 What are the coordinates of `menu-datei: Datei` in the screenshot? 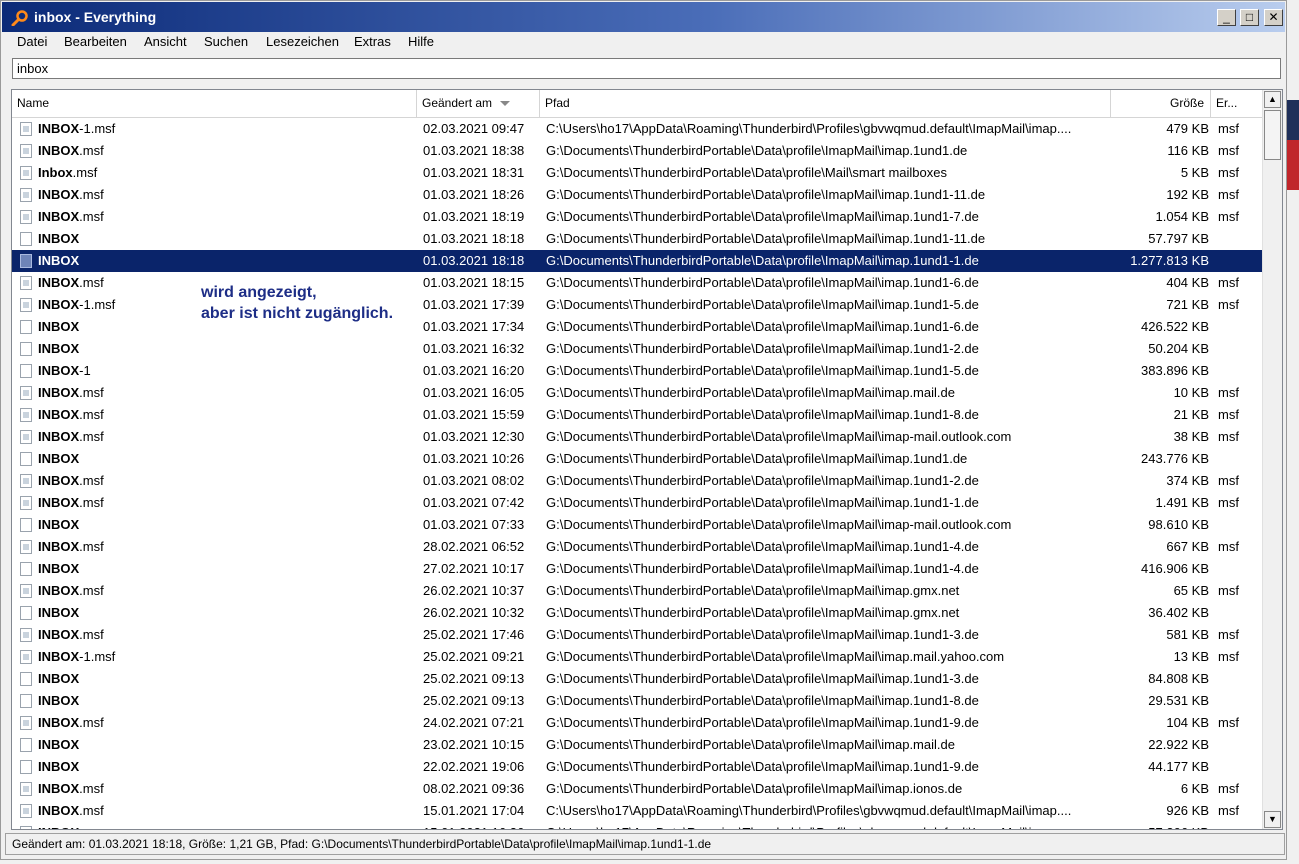 It's located at (32, 41).